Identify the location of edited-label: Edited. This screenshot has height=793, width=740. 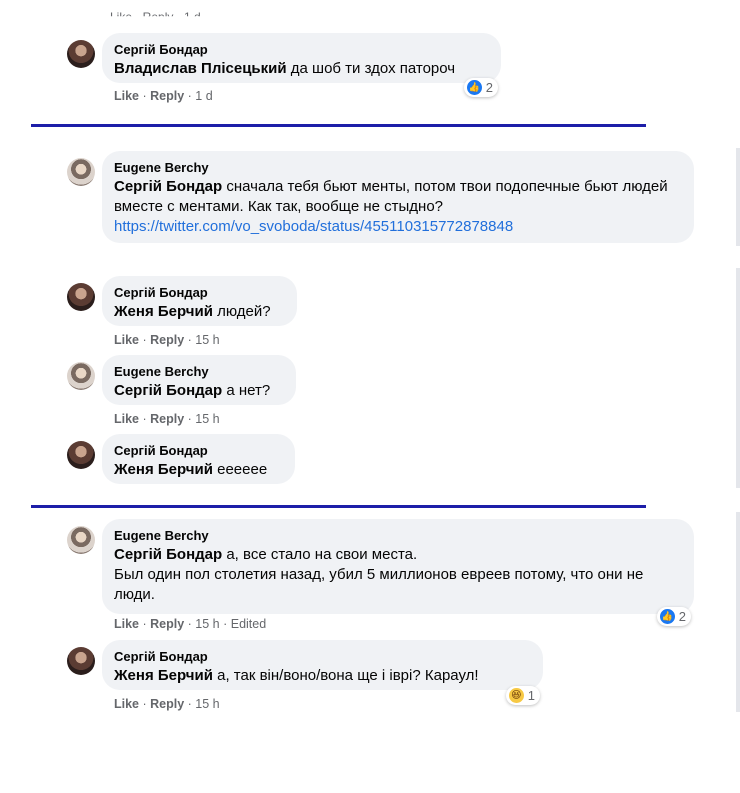
(248, 624).